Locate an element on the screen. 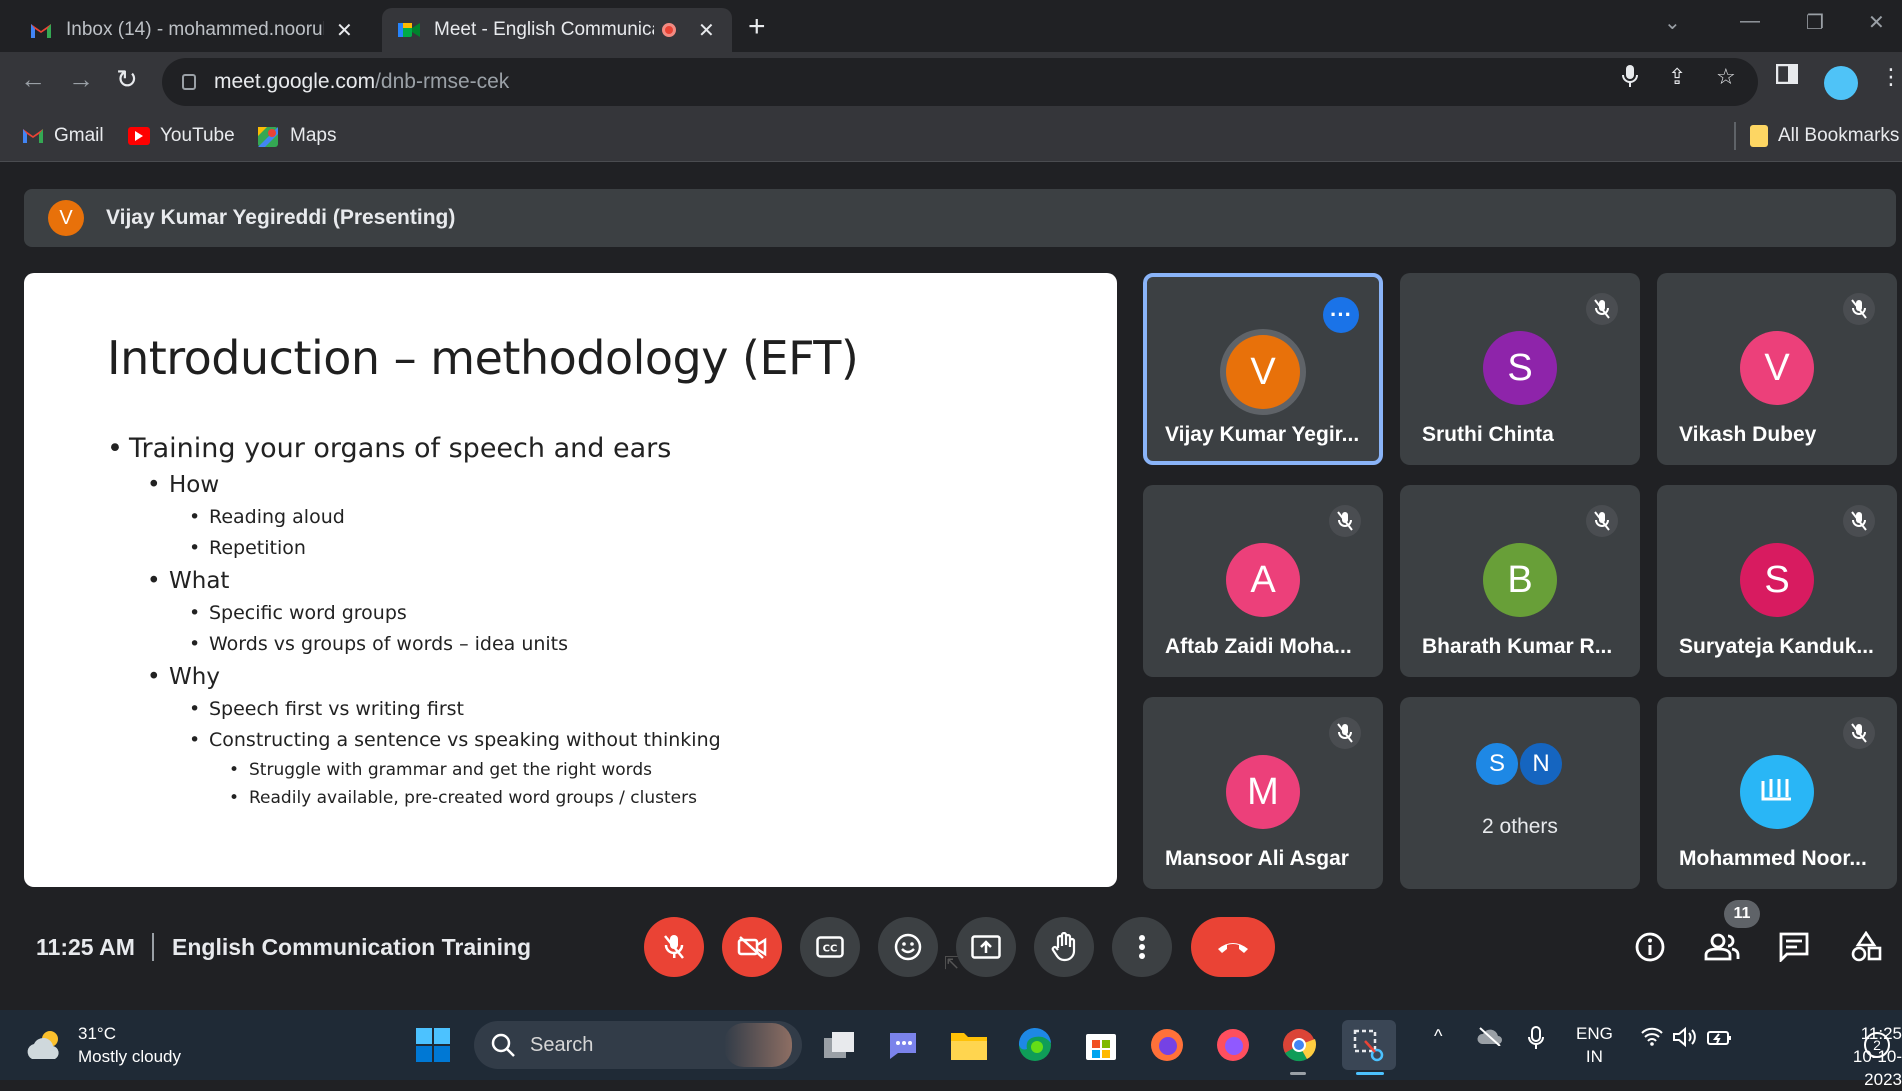 The width and height of the screenshot is (1902, 1091). people-icon is located at coordinates (1722, 947).